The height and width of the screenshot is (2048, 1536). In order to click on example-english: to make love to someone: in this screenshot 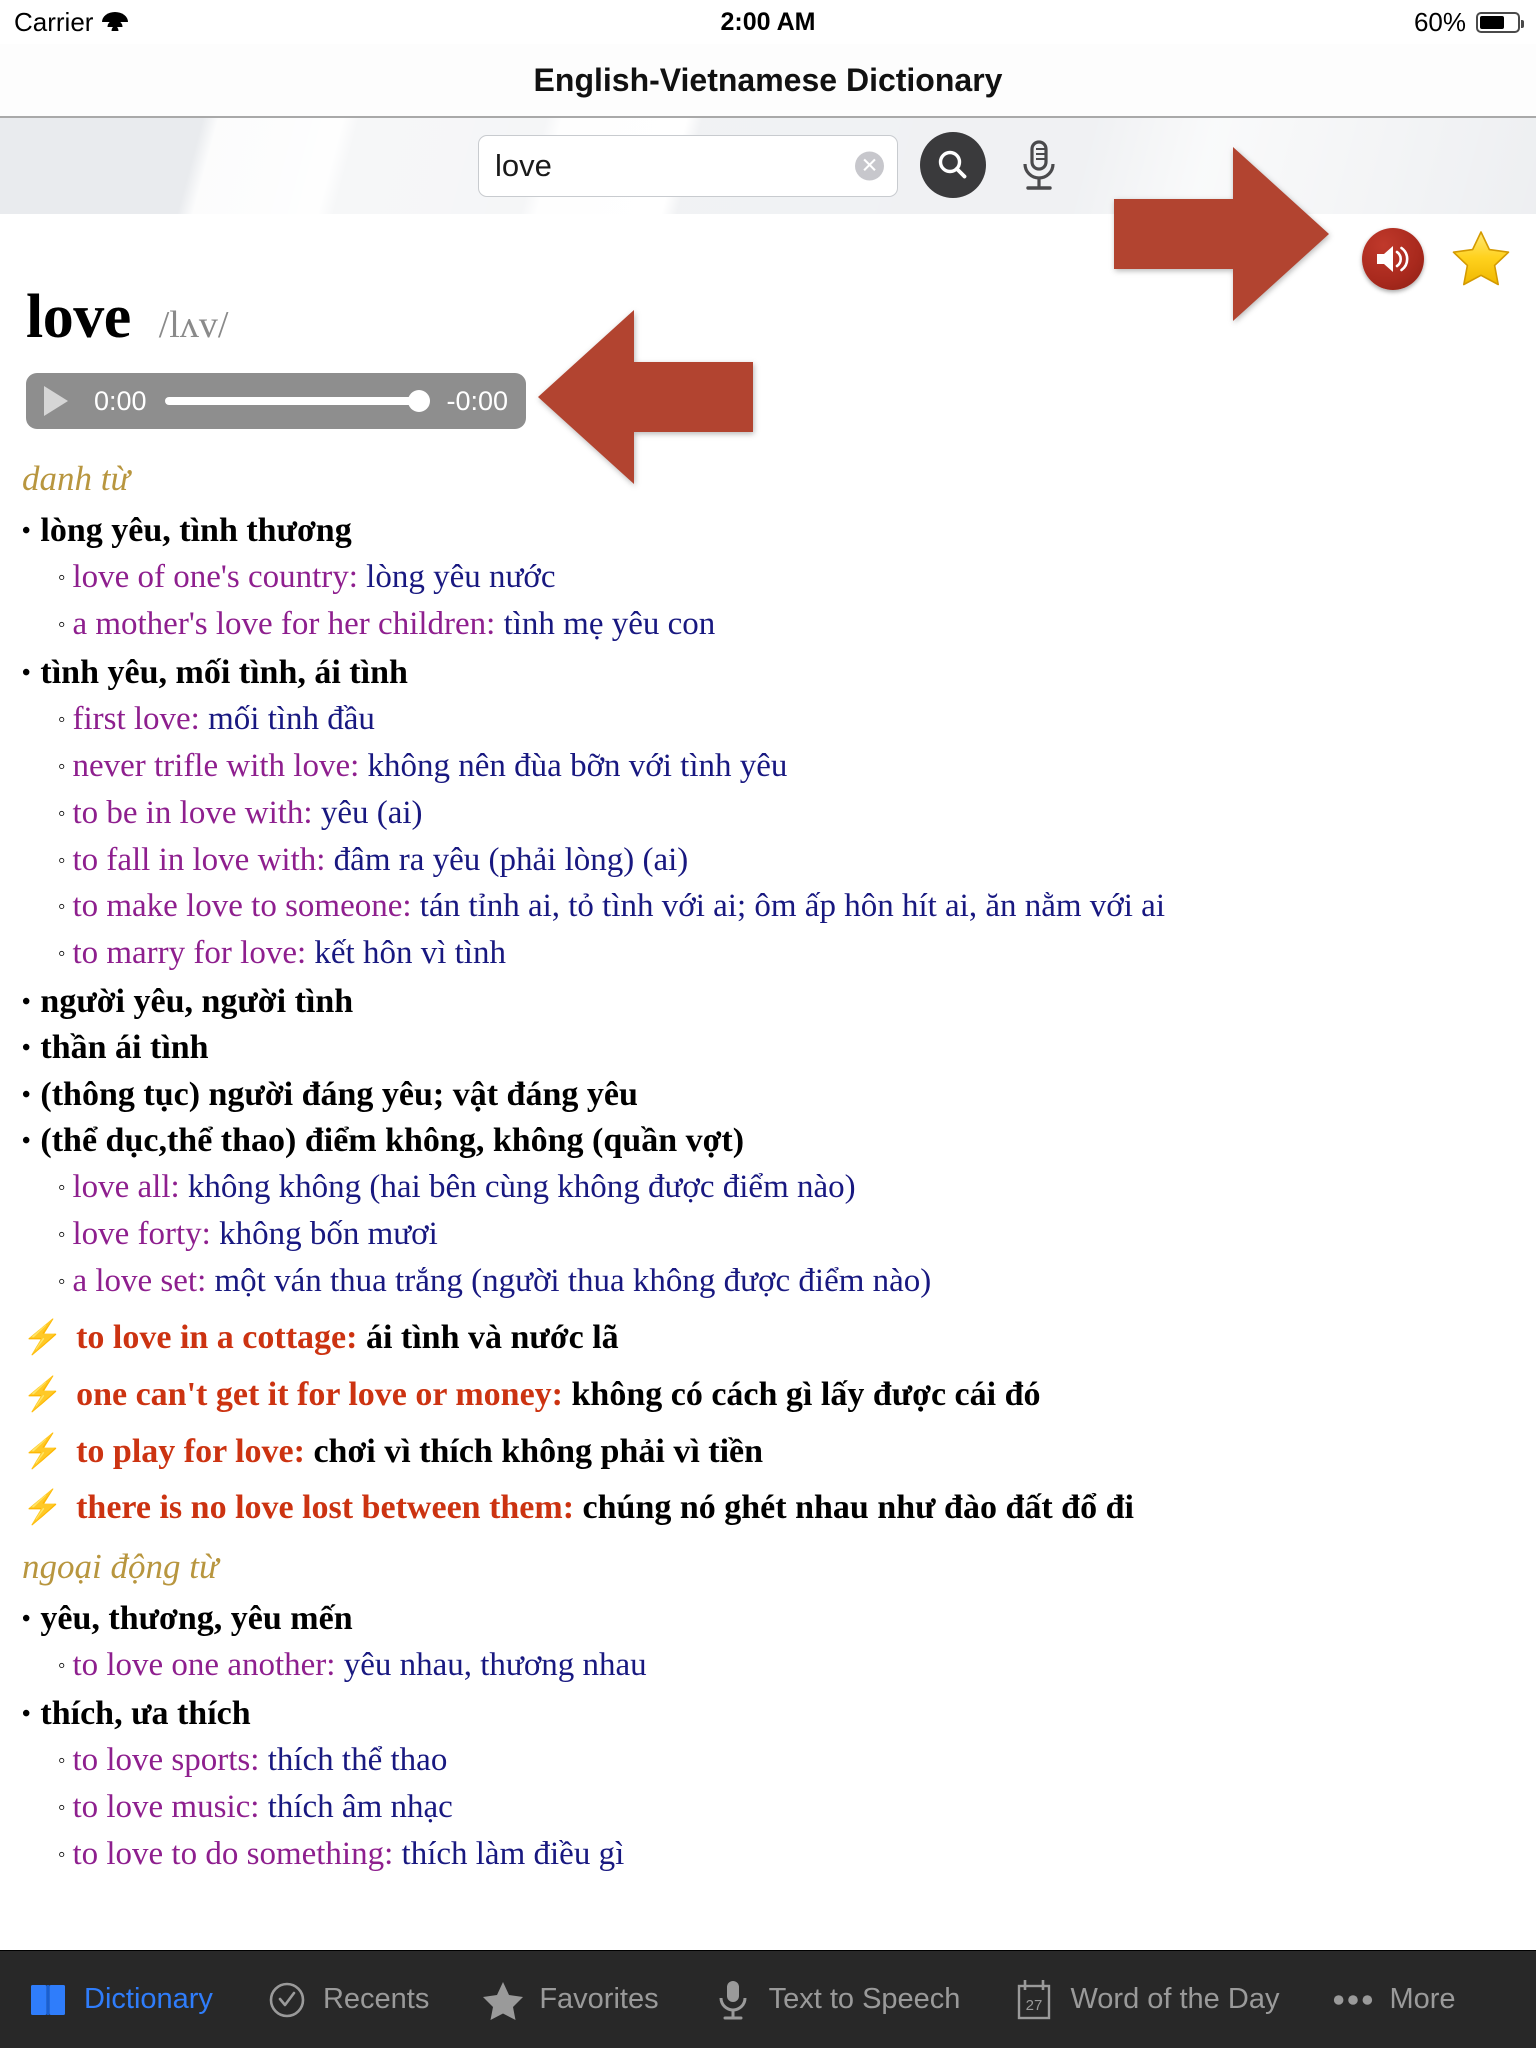, I will do `click(242, 906)`.